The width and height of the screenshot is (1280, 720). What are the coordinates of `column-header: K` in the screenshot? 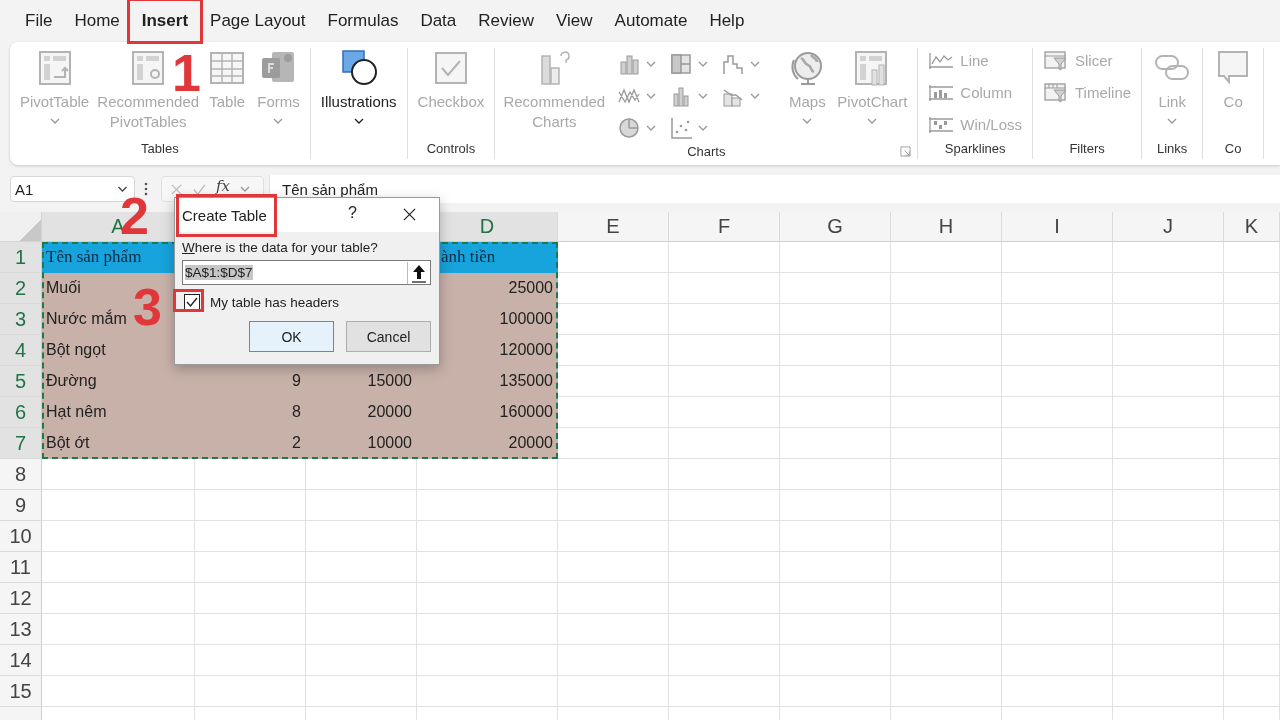 It's located at (1252, 227).